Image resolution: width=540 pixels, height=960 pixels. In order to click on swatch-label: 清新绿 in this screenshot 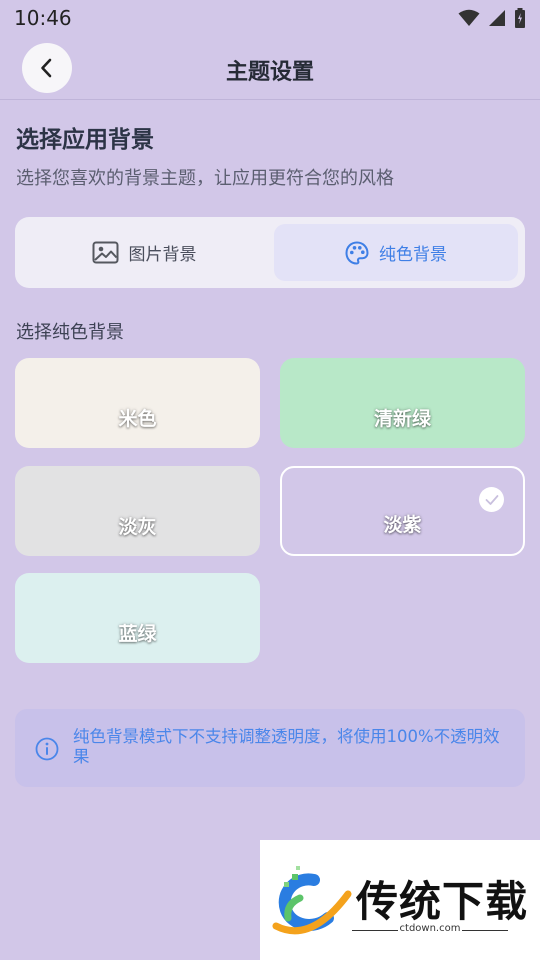, I will do `click(402, 419)`.